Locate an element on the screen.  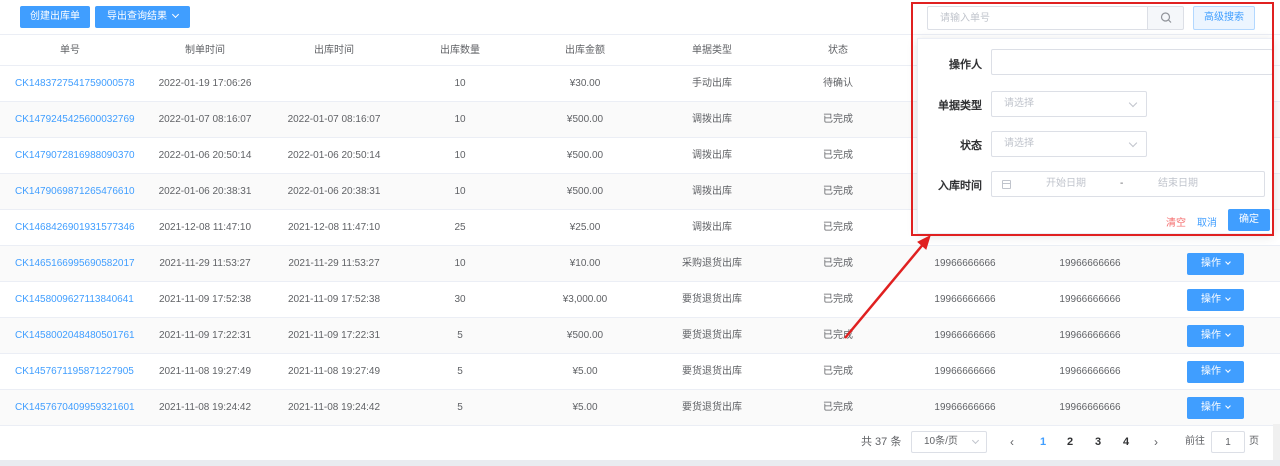
cell-created: 2022-01-19 17:06:26 is located at coordinates (205, 83).